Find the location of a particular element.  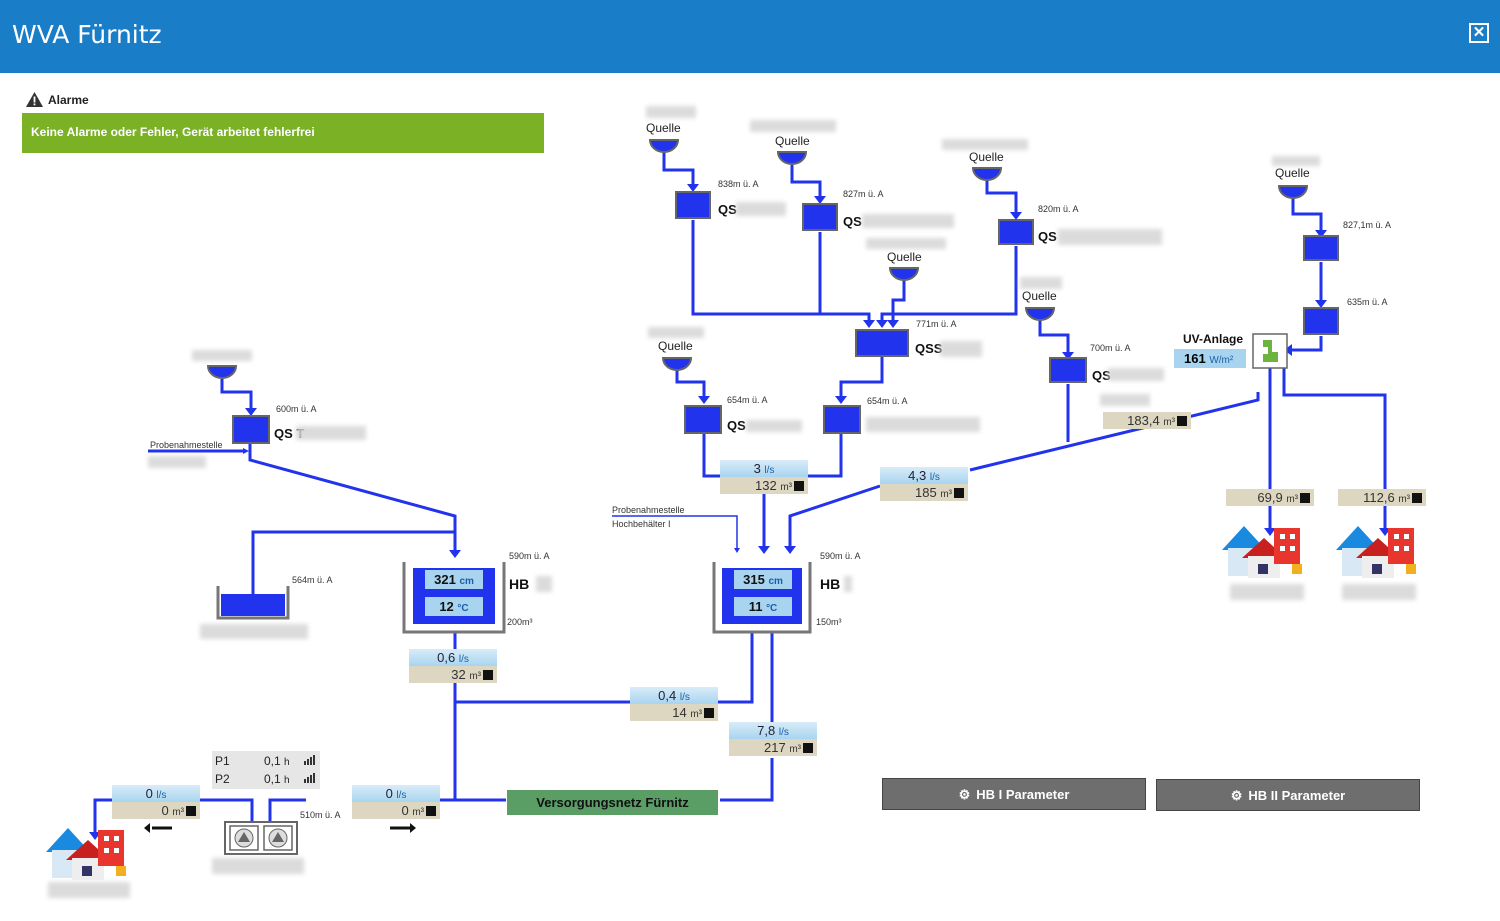

flow-total: 217 is located at coordinates (775, 747).